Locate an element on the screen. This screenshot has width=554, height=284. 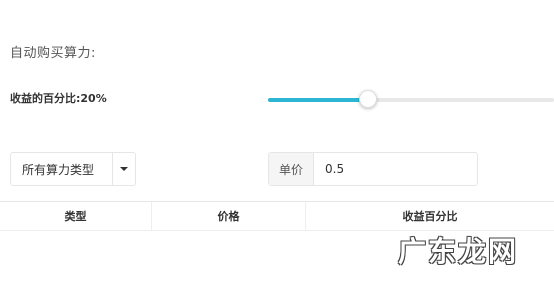
dropdown-toggle-button is located at coordinates (123, 169).